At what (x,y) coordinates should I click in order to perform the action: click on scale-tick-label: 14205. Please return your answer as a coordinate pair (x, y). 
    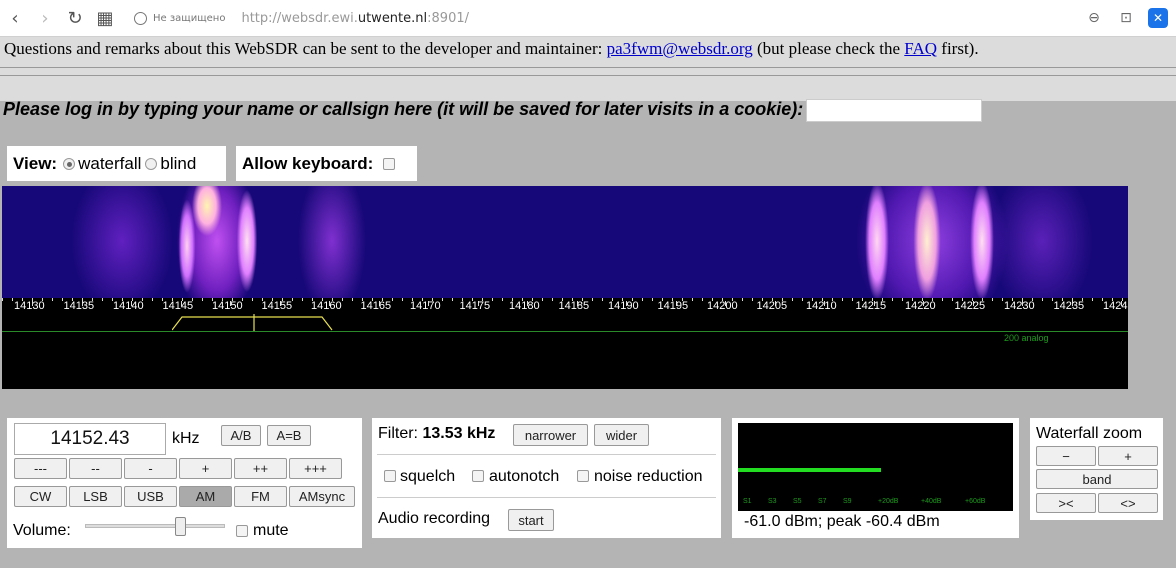
    Looking at the image, I should click on (772, 306).